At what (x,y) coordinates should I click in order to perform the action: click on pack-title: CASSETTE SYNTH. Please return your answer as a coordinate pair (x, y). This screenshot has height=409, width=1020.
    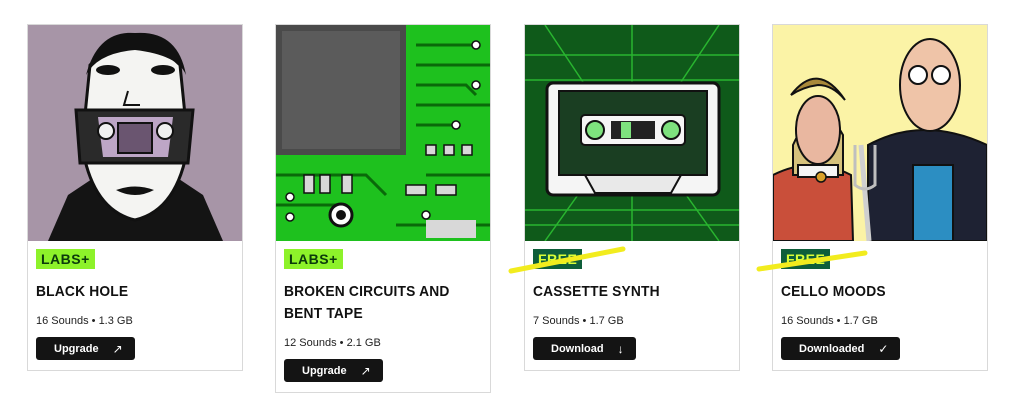
    Looking at the image, I should click on (632, 292).